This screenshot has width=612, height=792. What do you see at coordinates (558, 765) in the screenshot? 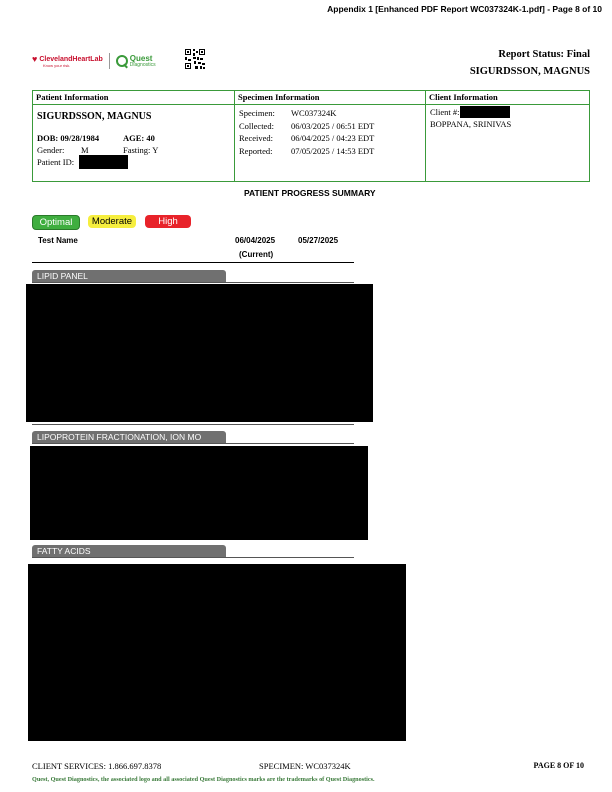
I see `page-number: PAGE 8 OF 10` at bounding box center [558, 765].